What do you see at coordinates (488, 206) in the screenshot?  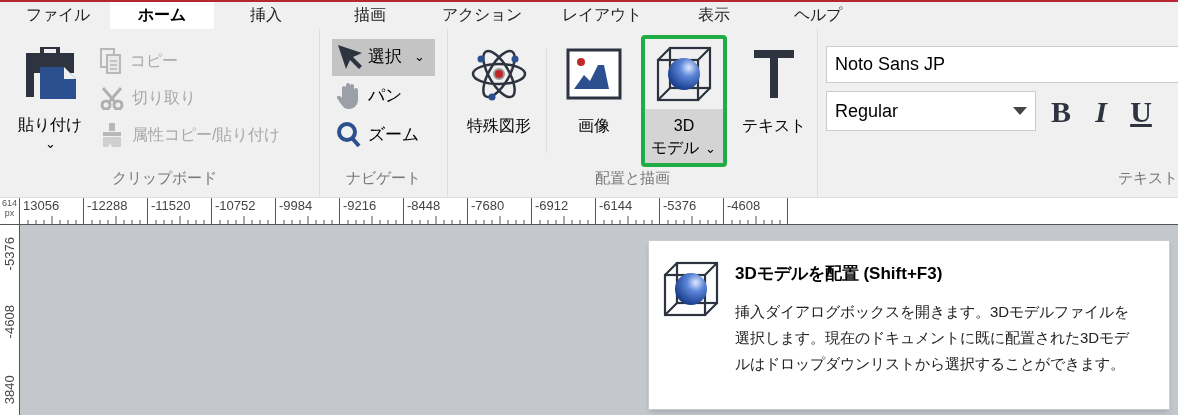 I see `ruler-label: -7680` at bounding box center [488, 206].